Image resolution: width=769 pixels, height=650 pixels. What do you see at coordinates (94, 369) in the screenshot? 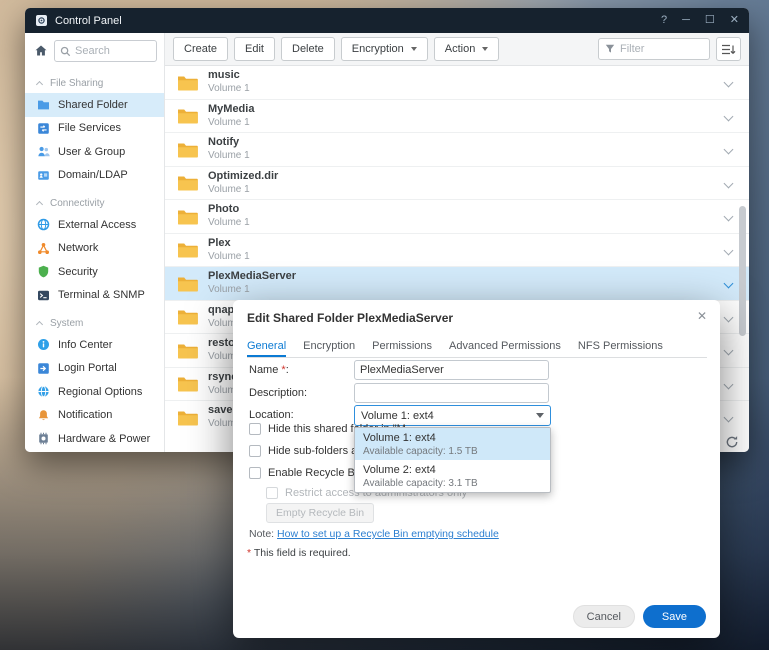
I see `sidebar-item-login-portal: Login Portal` at bounding box center [94, 369].